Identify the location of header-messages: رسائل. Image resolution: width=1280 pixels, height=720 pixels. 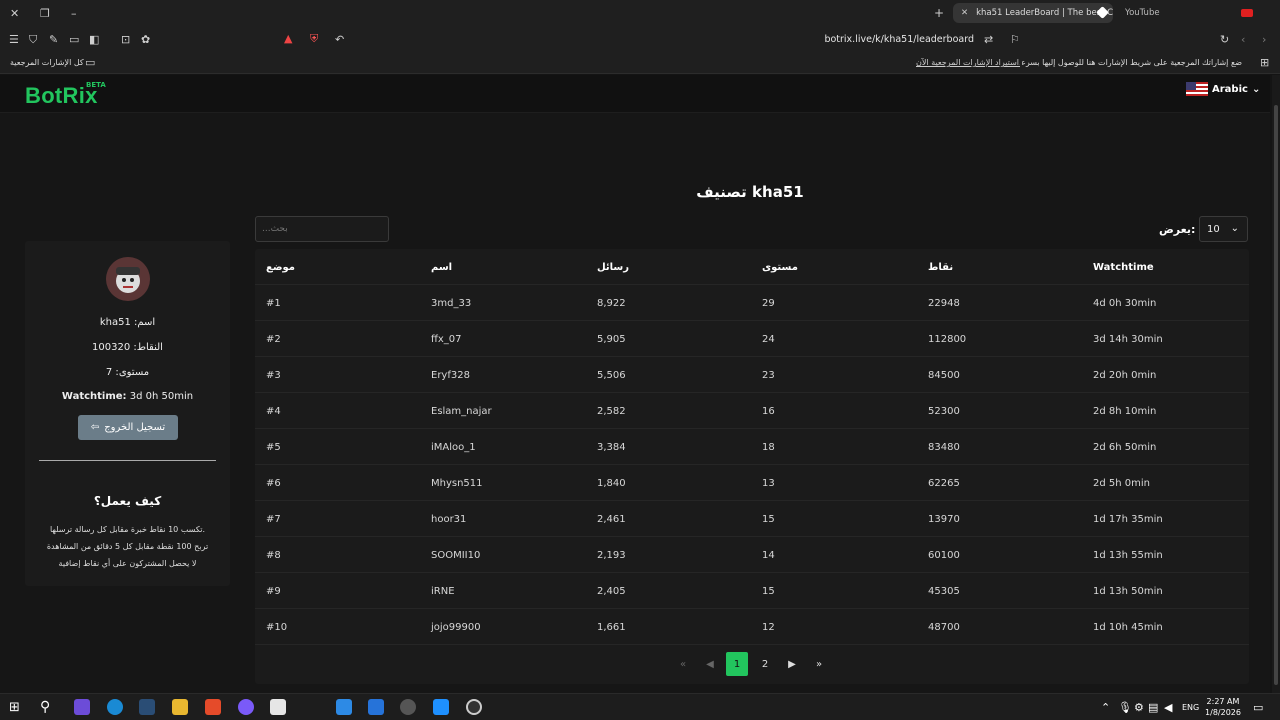
(613, 267).